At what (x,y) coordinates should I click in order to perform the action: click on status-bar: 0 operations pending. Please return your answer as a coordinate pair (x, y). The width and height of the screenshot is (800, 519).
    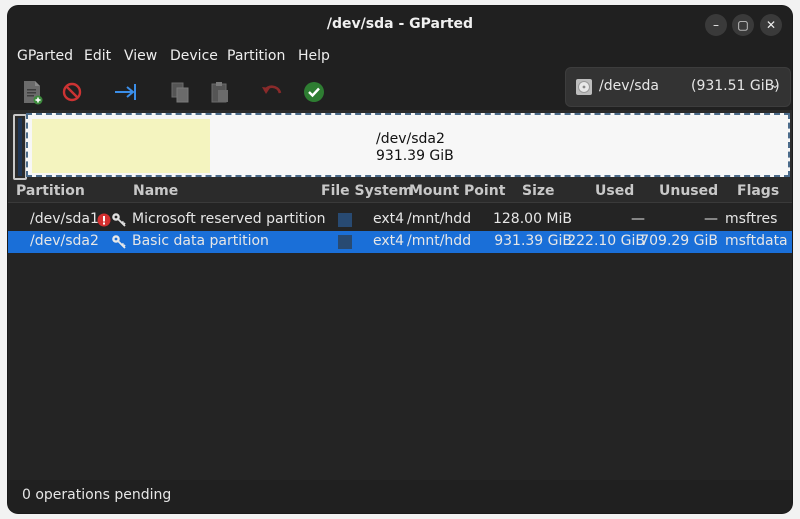
    Looking at the image, I should click on (400, 496).